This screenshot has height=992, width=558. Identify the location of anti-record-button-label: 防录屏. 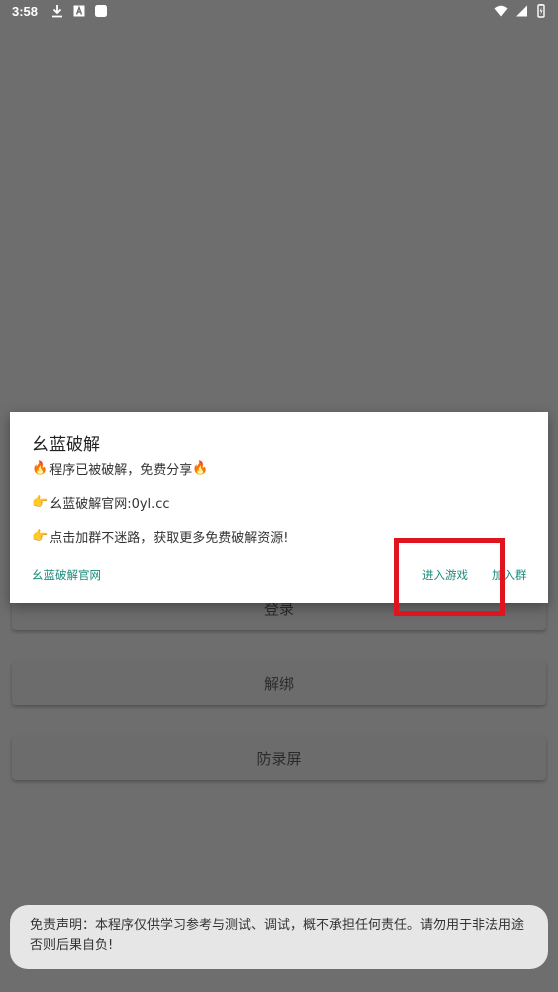
(279, 758).